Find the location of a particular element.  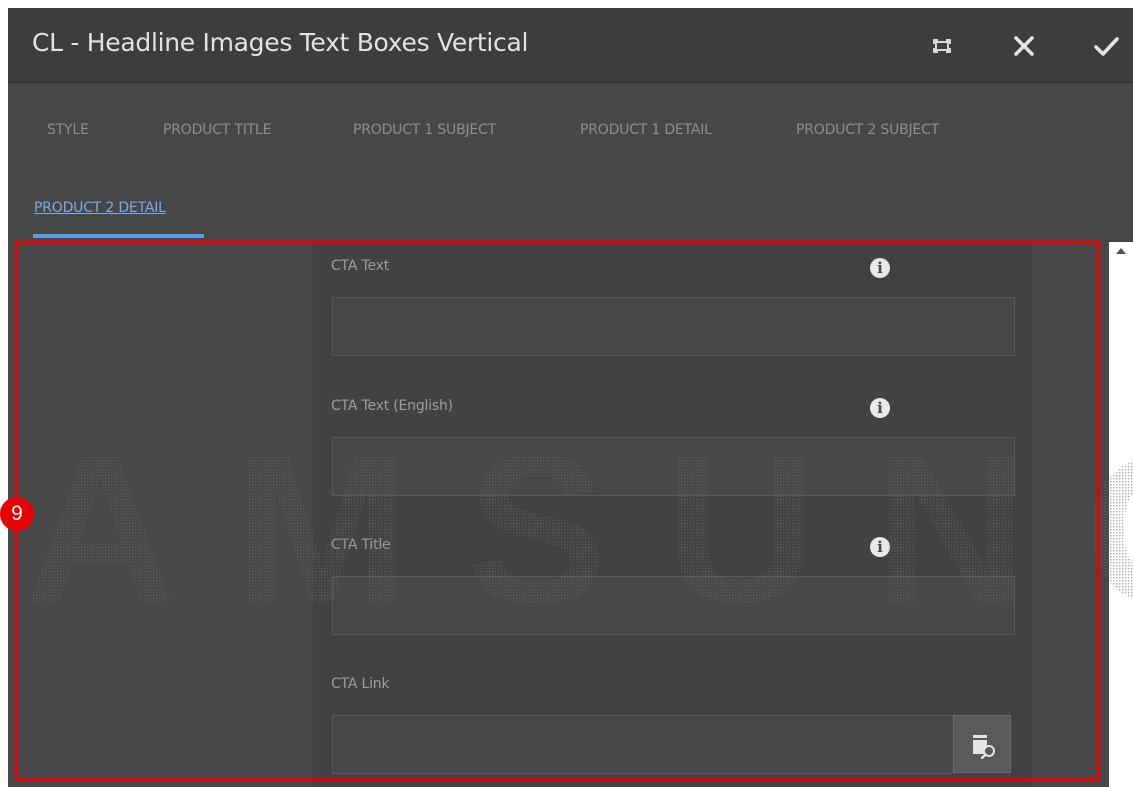

cta-text-label: CTA Text is located at coordinates (360, 266).